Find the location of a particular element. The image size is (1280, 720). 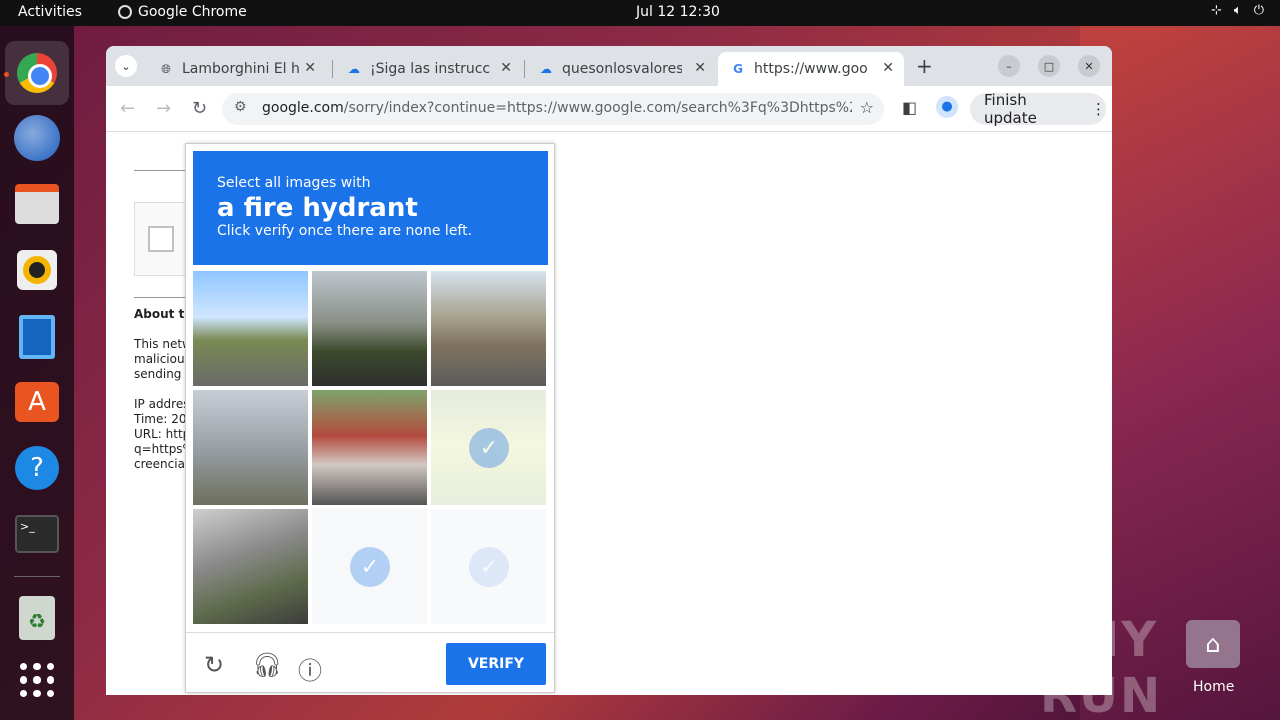

tab-title: Lamborghini El h is located at coordinates (241, 69).